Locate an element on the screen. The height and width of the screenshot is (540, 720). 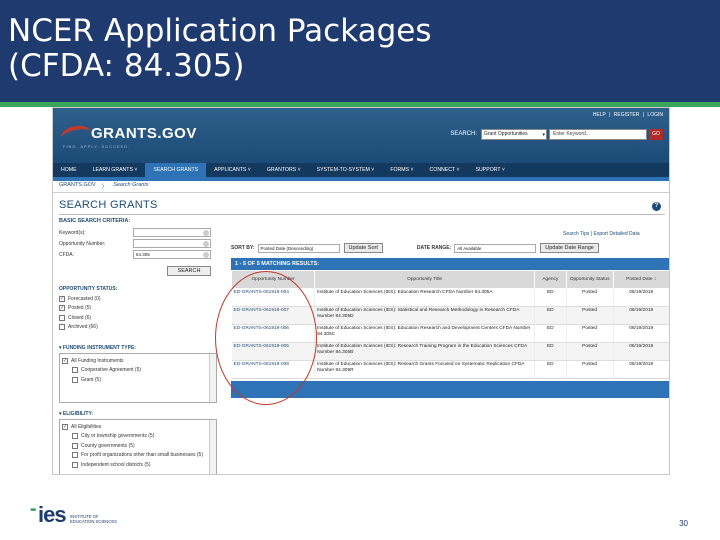
opportunity-number-label: Opportunity Number: is located at coordinates (82, 243).